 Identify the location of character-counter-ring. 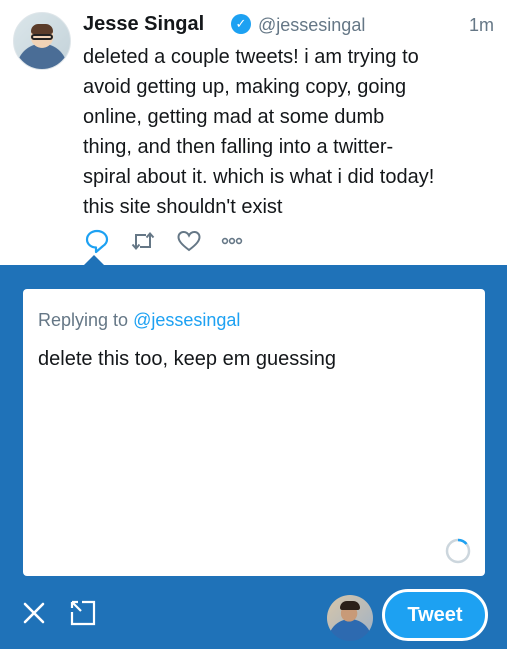
(458, 551).